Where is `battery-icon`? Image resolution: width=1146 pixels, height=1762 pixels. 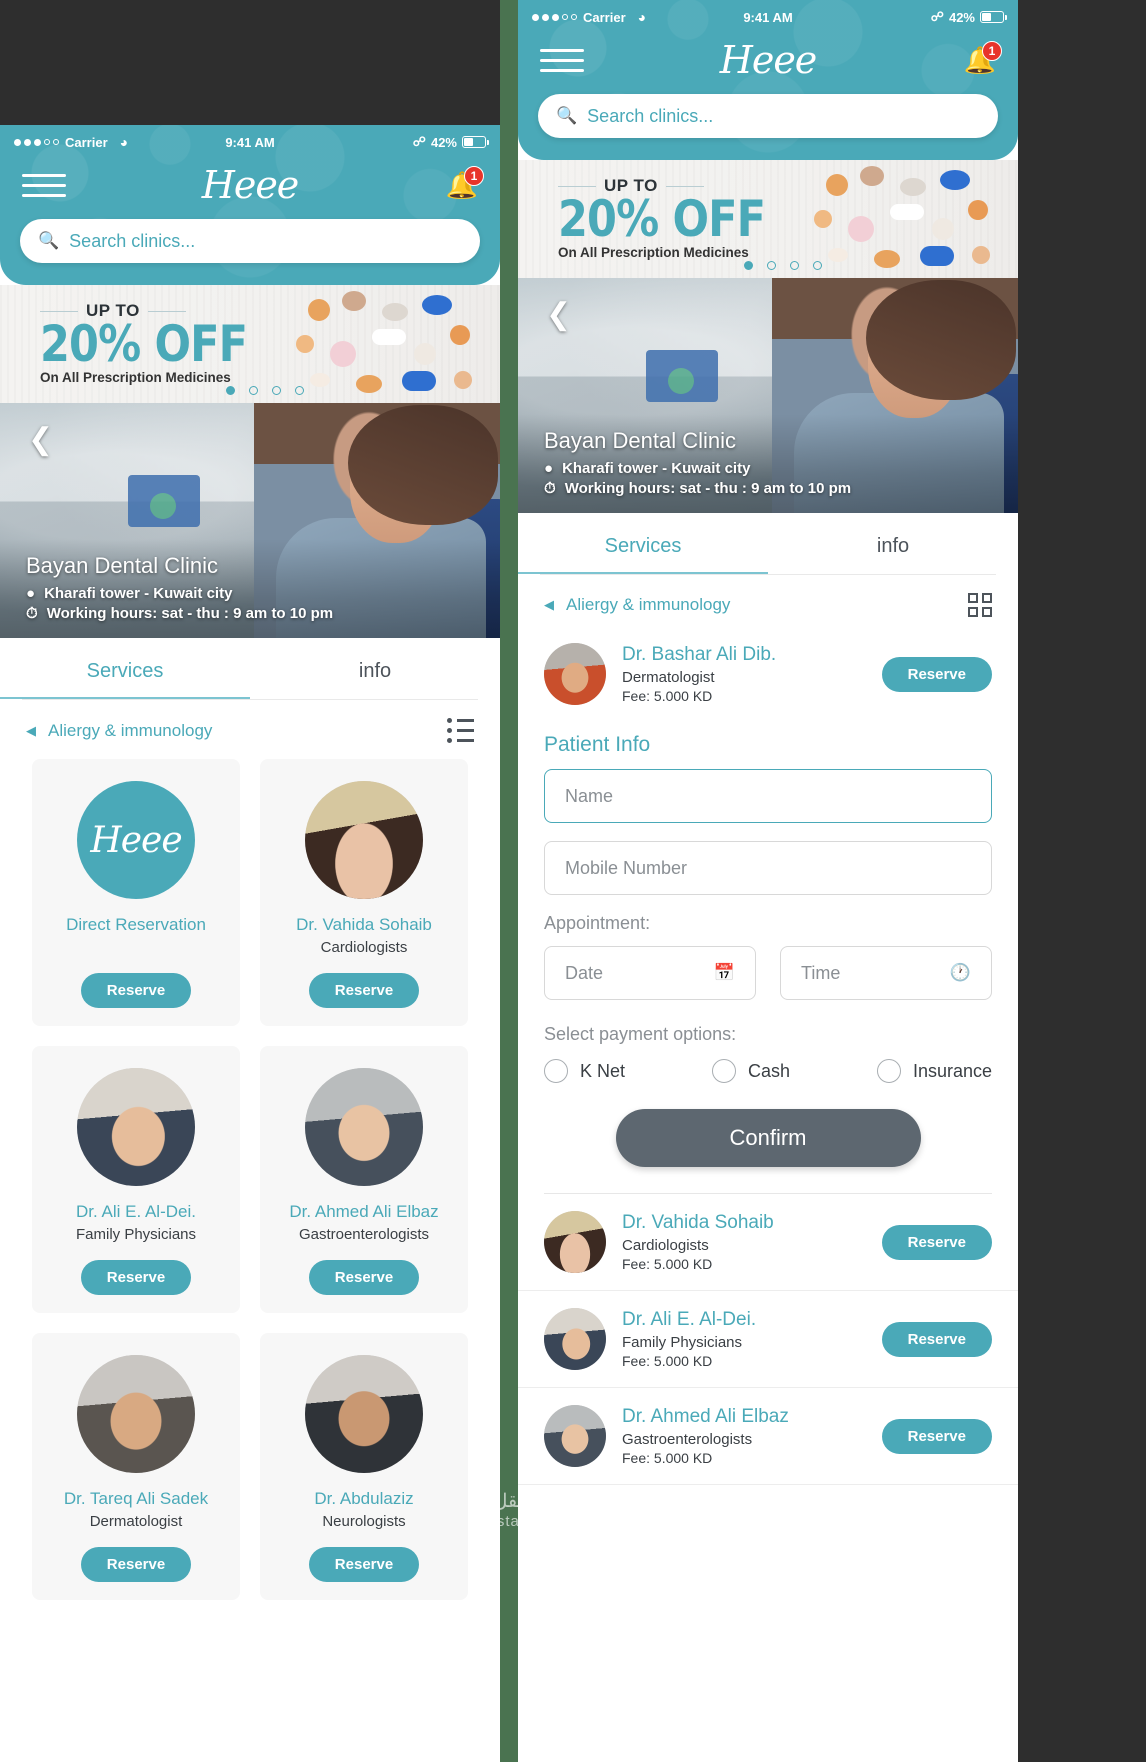
battery-icon is located at coordinates (993, 17).